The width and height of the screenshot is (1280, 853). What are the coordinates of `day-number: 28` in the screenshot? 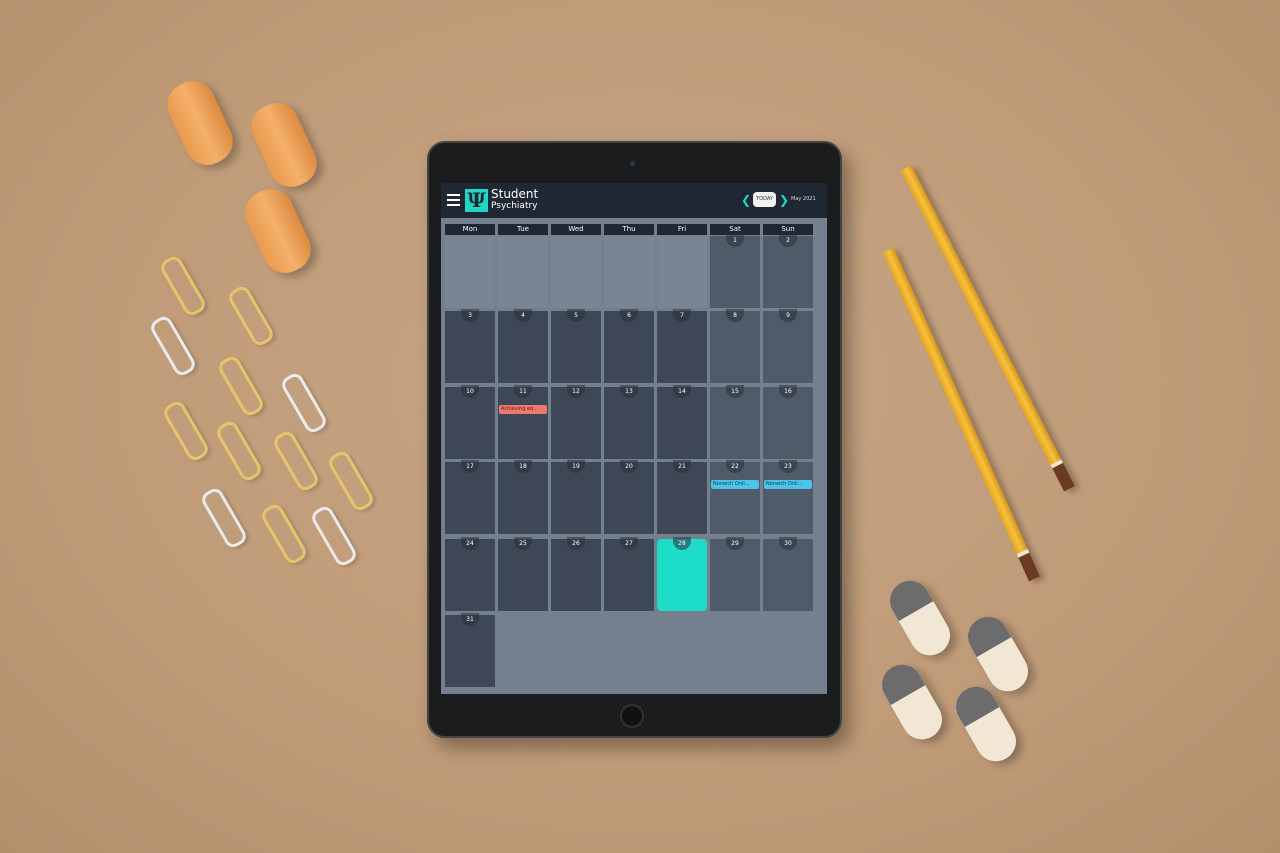 It's located at (682, 543).